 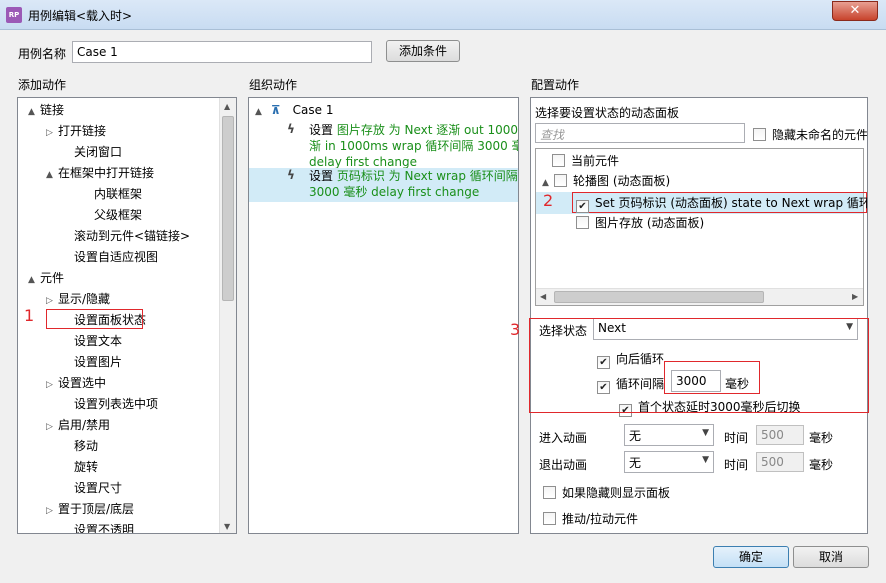 What do you see at coordinates (291, 129) in the screenshot?
I see `lightning-icon: ϟ` at bounding box center [291, 129].